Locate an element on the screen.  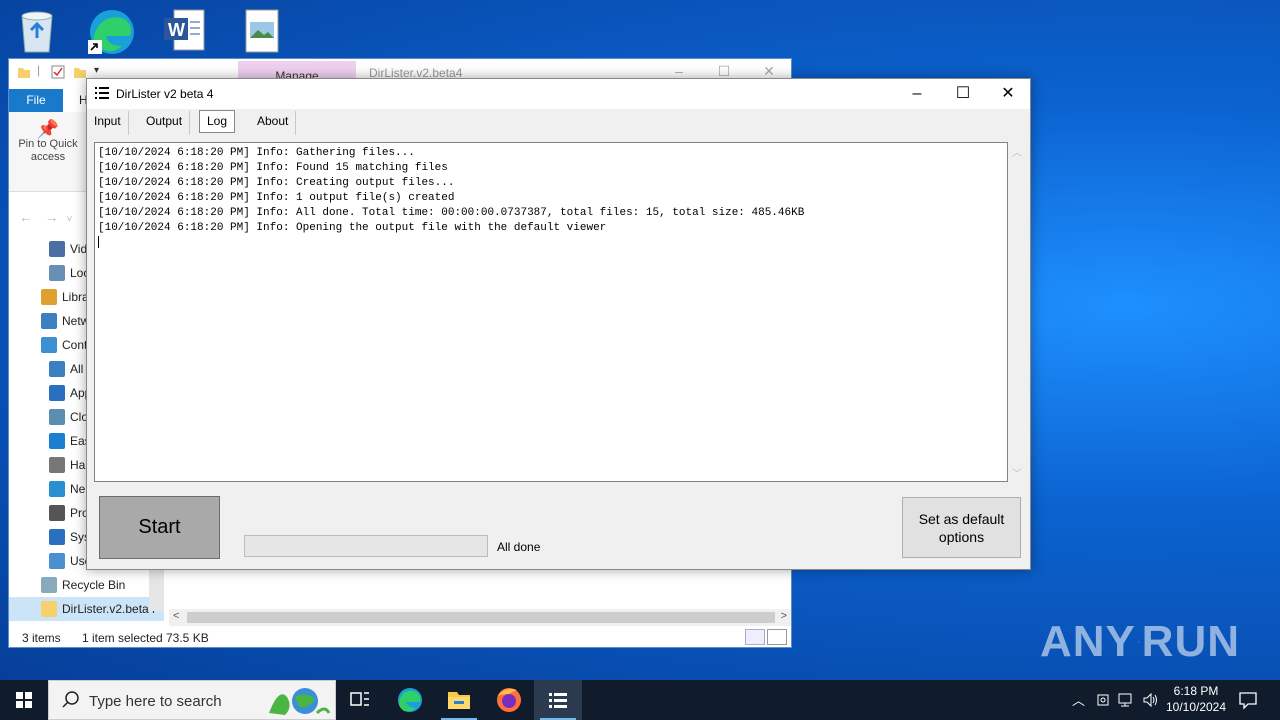
notifications-icon is located at coordinates (1248, 700).